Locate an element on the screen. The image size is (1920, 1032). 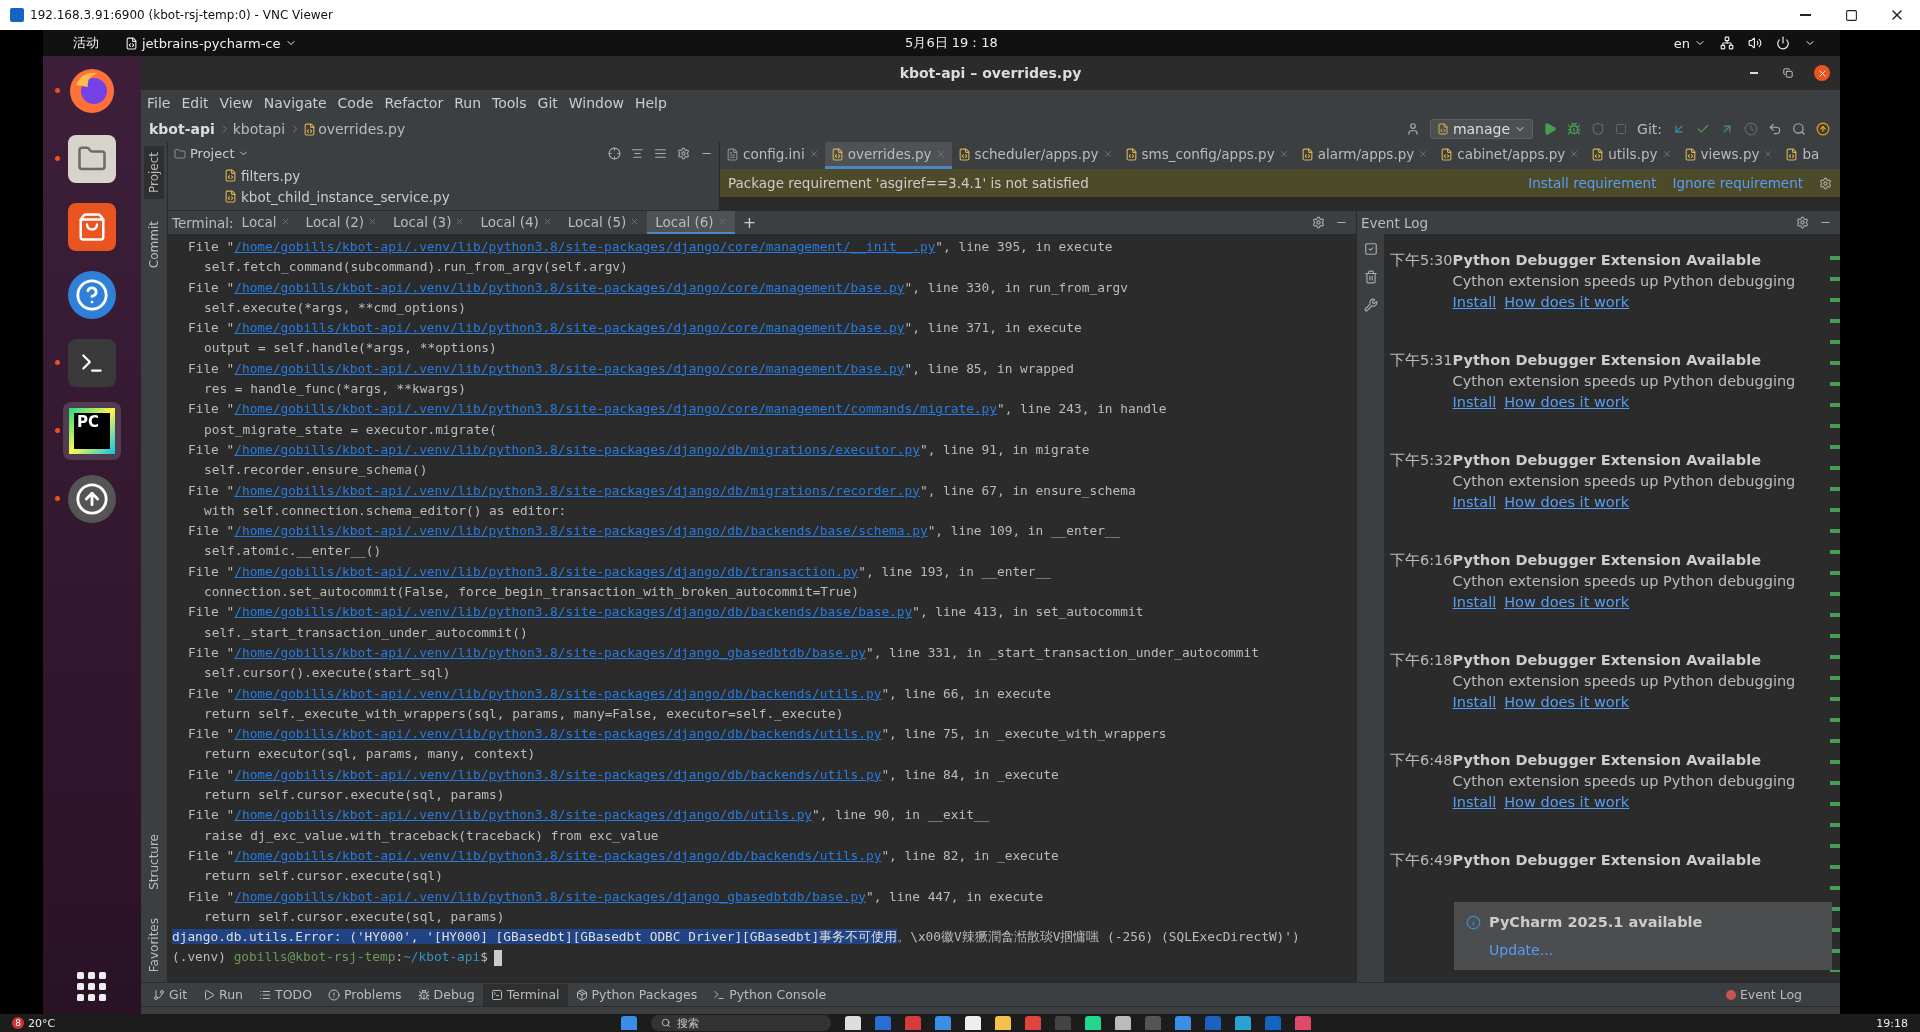
search-field: 搜索 is located at coordinates (740, 1023).